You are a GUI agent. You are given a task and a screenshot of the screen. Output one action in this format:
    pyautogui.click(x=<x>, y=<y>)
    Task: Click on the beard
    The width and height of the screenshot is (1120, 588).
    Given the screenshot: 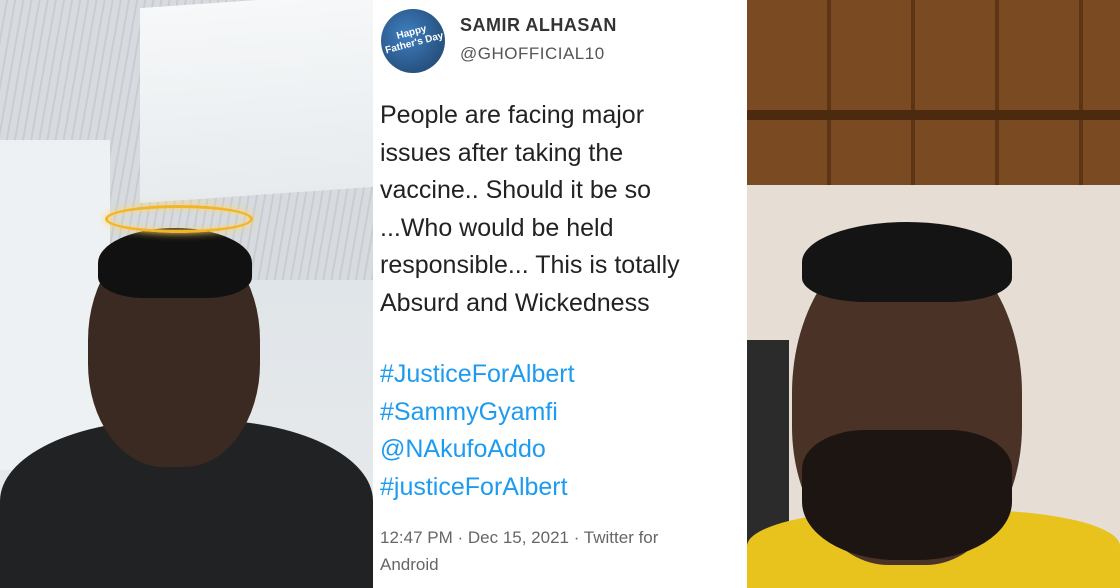 What is the action you would take?
    pyautogui.click(x=907, y=495)
    